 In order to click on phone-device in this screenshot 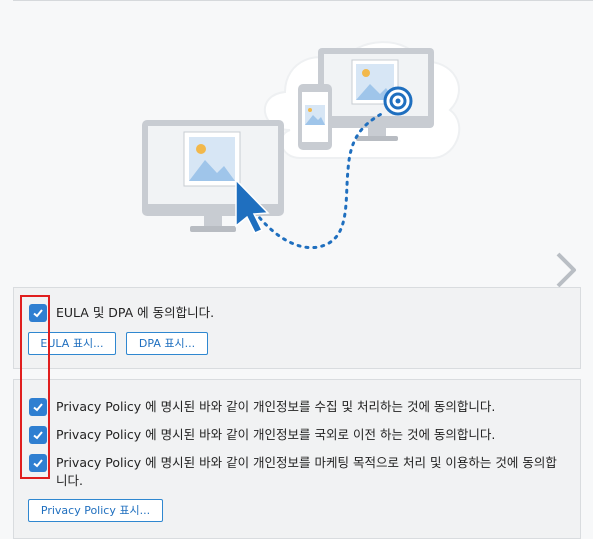, I will do `click(315, 117)`.